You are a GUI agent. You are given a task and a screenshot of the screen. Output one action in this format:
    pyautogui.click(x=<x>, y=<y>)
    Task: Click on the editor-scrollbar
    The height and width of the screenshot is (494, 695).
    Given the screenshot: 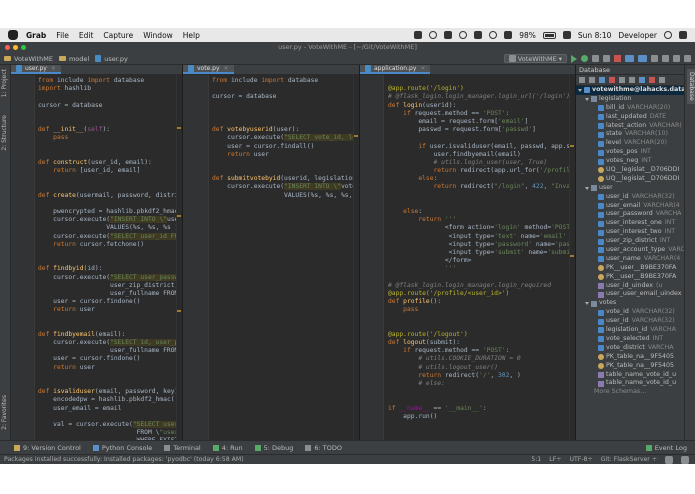 What is the action you would take?
    pyautogui.click(x=356, y=257)
    